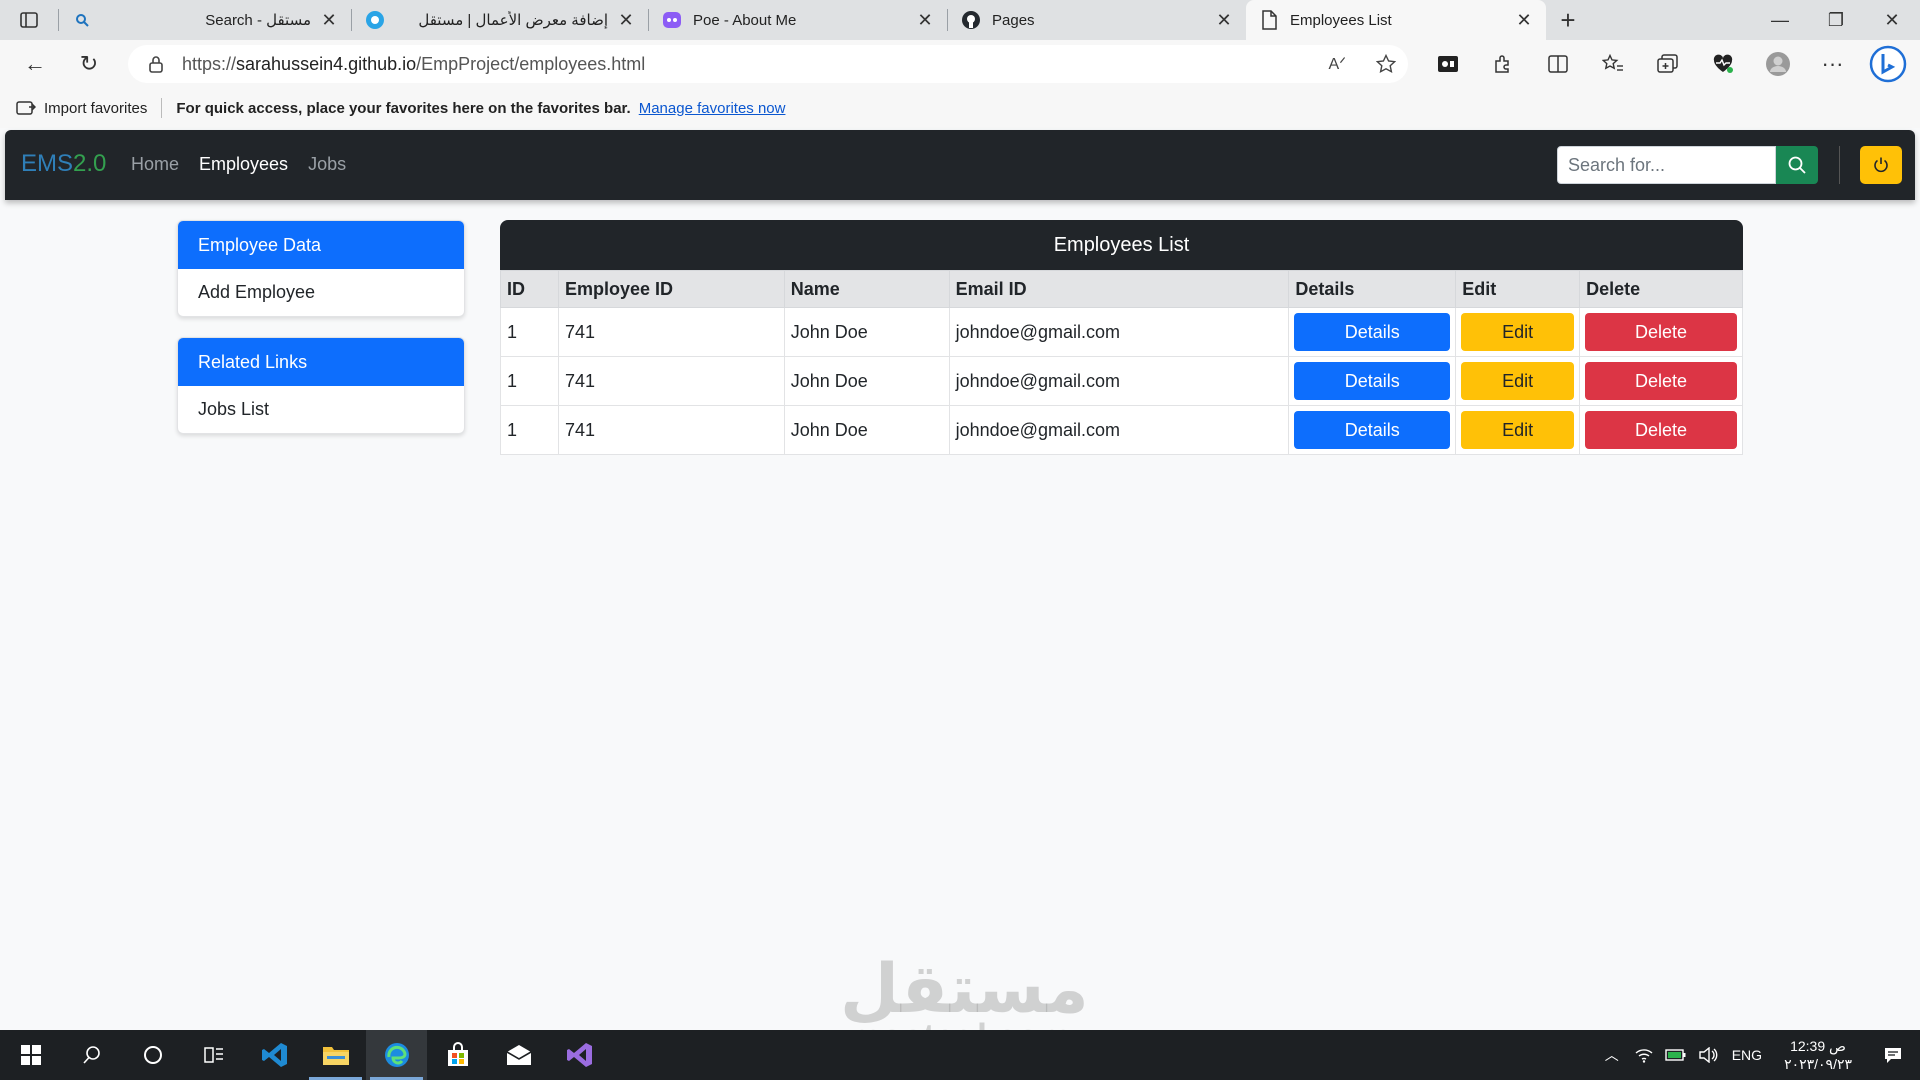 The image size is (1920, 1080). I want to click on tab-title: إضافة معرض الأعمال | مستقل, so click(513, 20).